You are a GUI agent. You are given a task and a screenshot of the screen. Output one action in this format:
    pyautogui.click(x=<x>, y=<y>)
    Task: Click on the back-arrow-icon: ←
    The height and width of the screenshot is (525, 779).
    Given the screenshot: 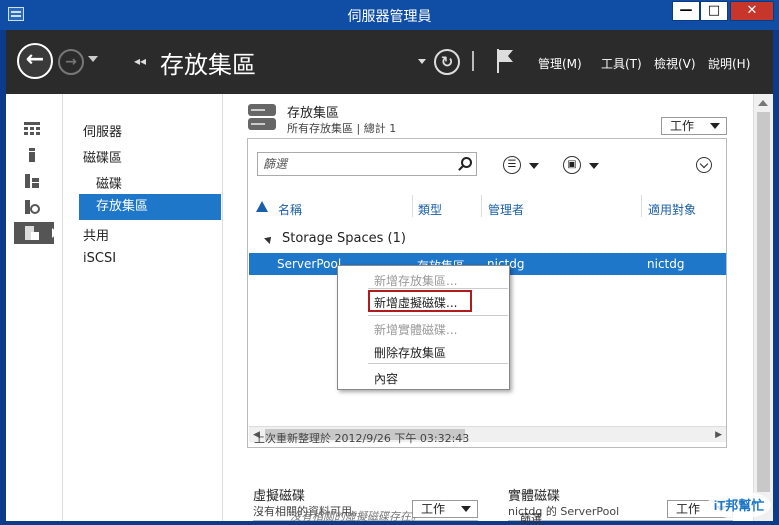 What is the action you would take?
    pyautogui.click(x=35, y=61)
    